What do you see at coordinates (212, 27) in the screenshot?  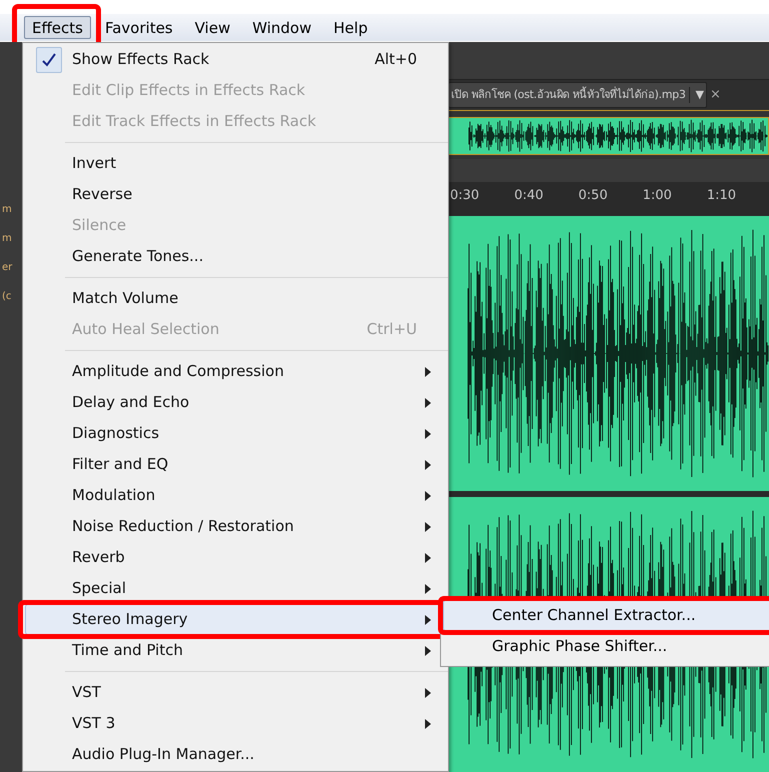 I see `menu-item: View` at bounding box center [212, 27].